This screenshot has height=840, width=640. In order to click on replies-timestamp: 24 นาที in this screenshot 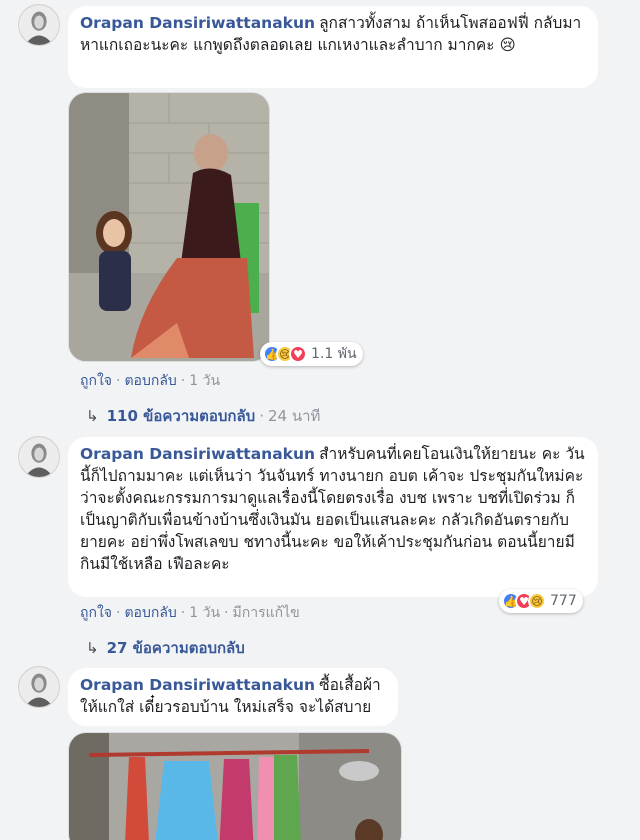, I will do `click(294, 416)`.